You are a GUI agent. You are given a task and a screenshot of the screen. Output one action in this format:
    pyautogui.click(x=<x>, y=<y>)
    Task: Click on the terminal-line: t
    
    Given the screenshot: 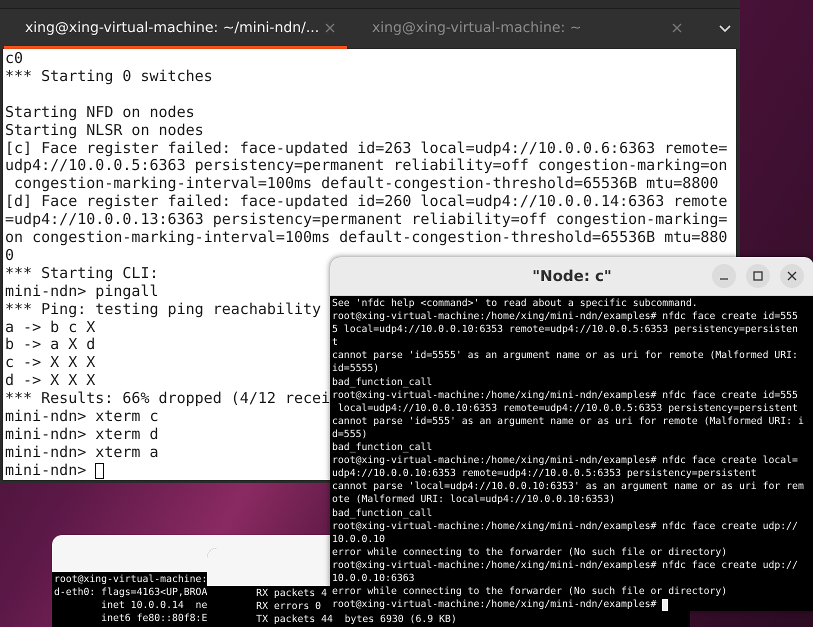 What is the action you would take?
    pyautogui.click(x=335, y=343)
    